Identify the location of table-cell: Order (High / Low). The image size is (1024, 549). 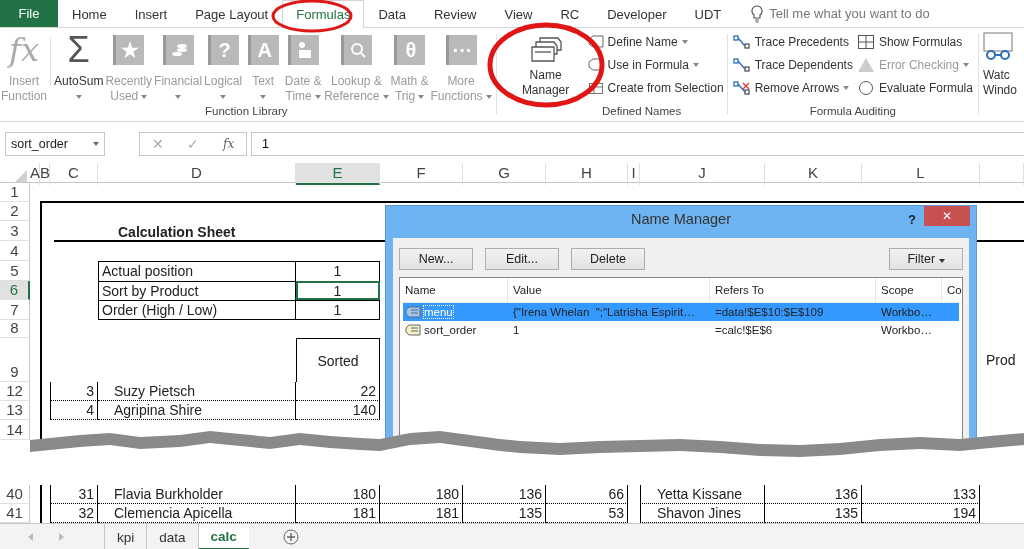
(197, 310).